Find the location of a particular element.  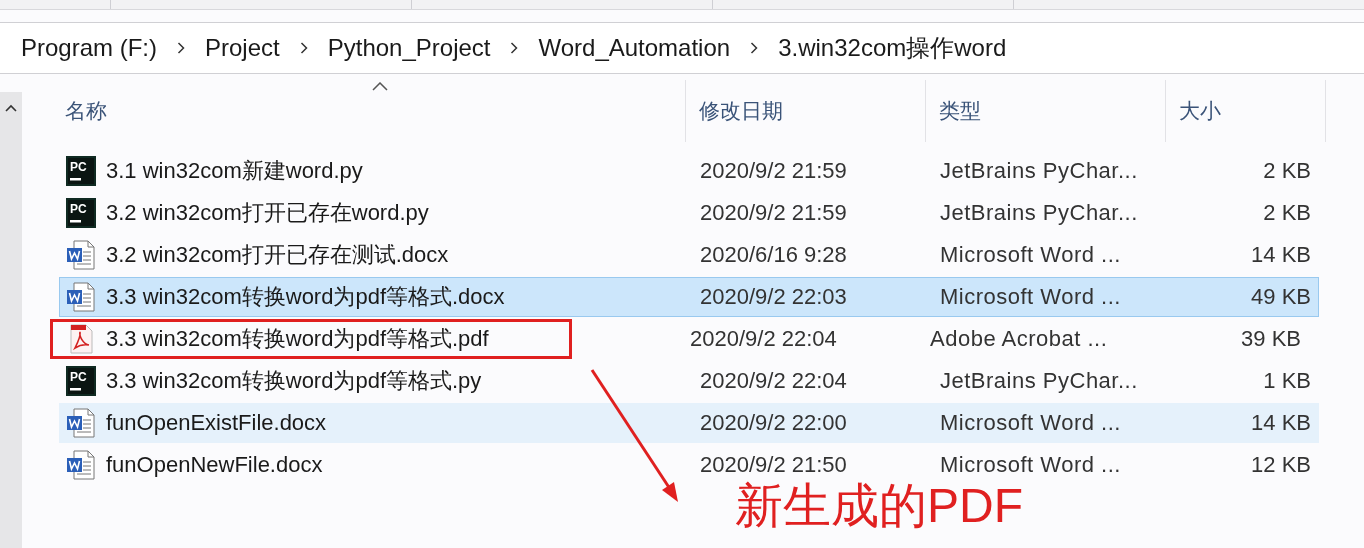

file-row: PC 3.1 win32com新建word.py 2020/9/2 21:59 JetBrains PyChar... 2 KB is located at coordinates (689, 171).